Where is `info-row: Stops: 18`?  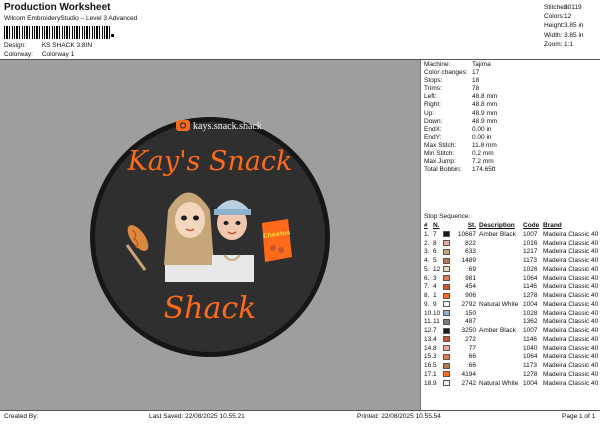
info-row: Stops: 18 is located at coordinates (452, 81).